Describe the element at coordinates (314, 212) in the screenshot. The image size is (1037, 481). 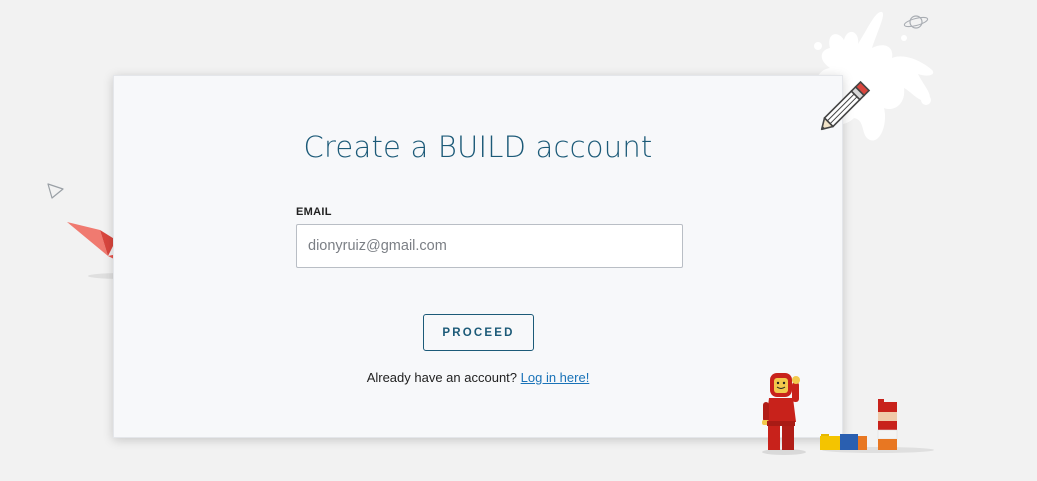
I see `email-label: EMAIL` at that location.